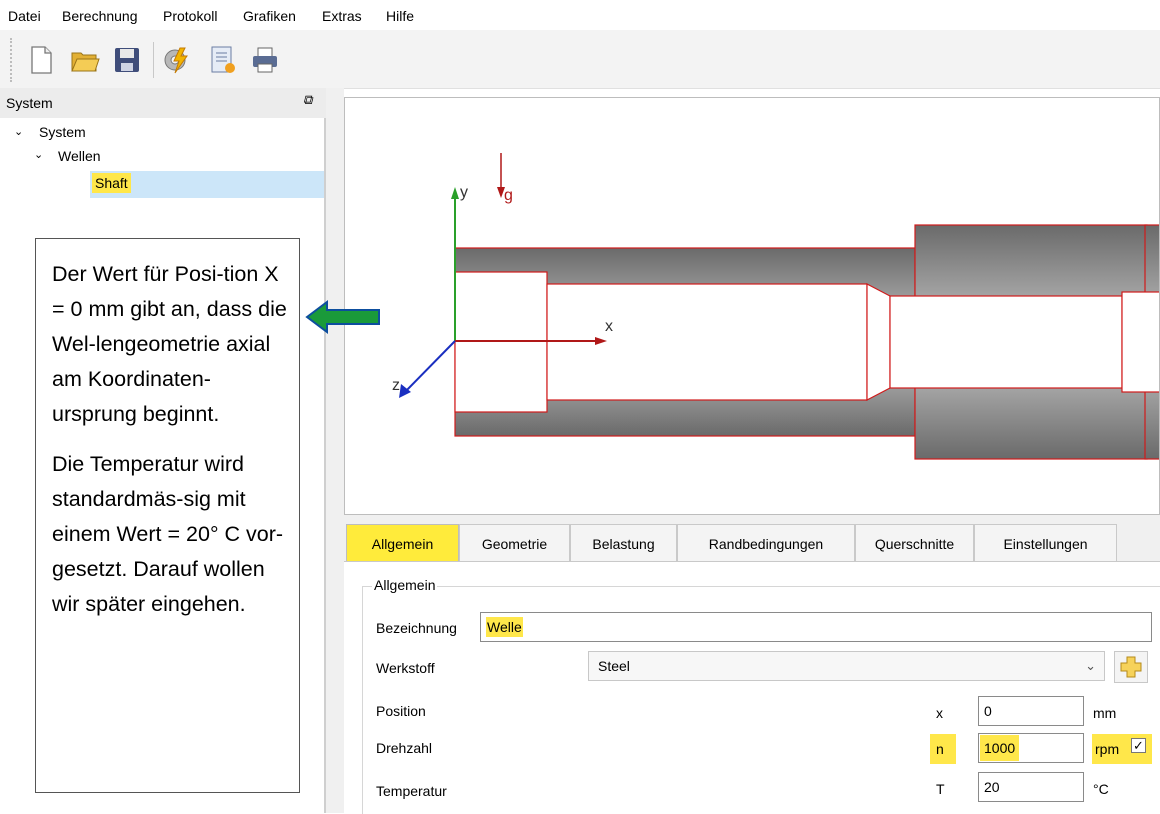 This screenshot has height=814, width=1160. I want to click on tab-randbedingungen: Randbedingungen, so click(766, 543).